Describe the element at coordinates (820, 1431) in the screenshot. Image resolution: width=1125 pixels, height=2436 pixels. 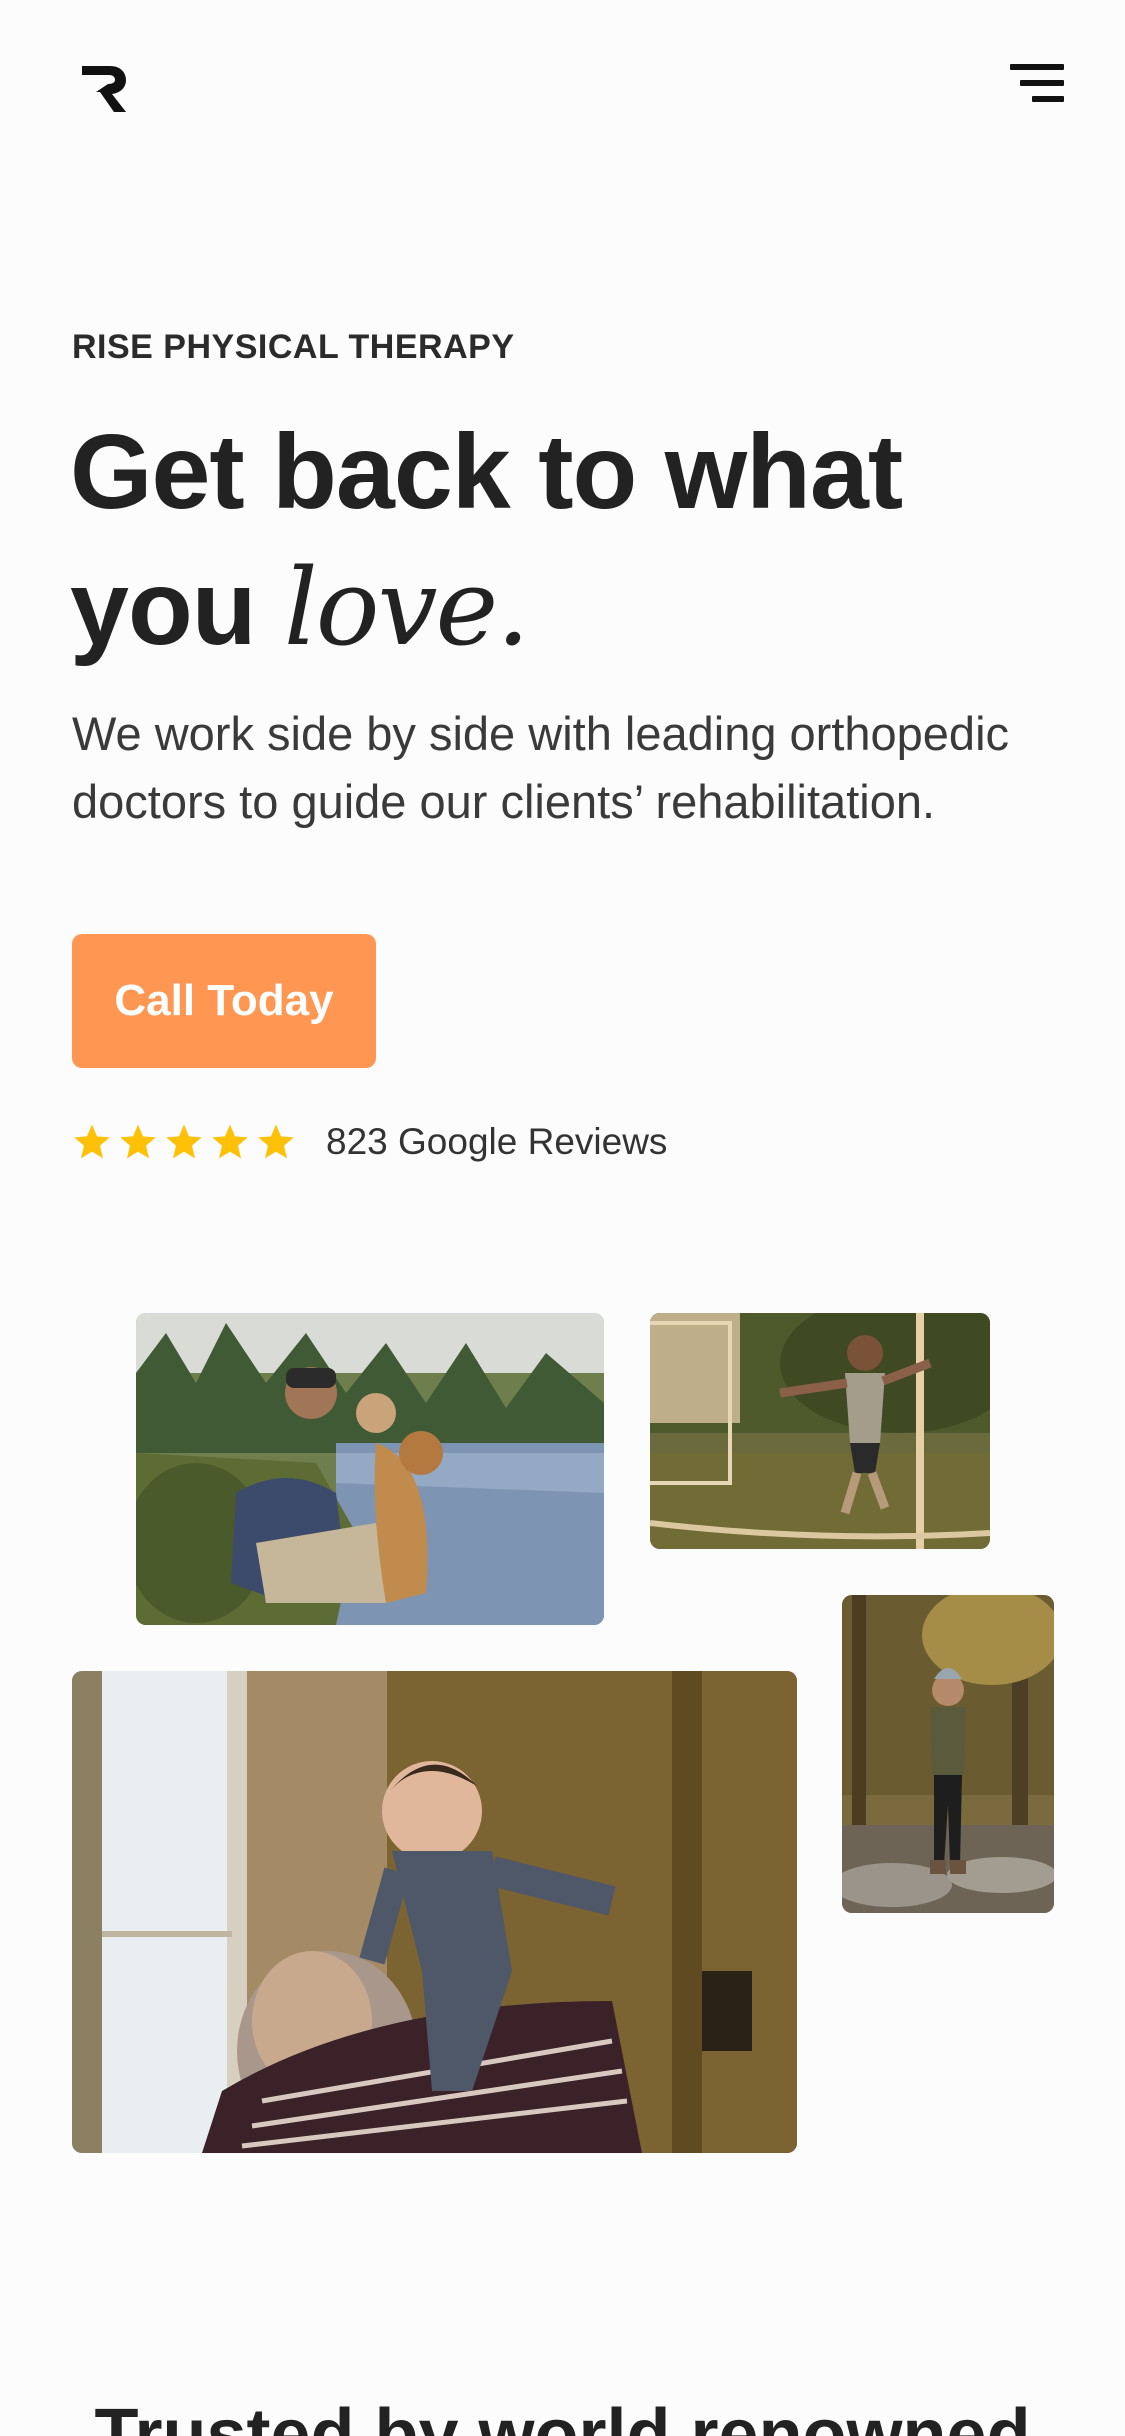
I see `kid-playing-soccer-photo` at that location.